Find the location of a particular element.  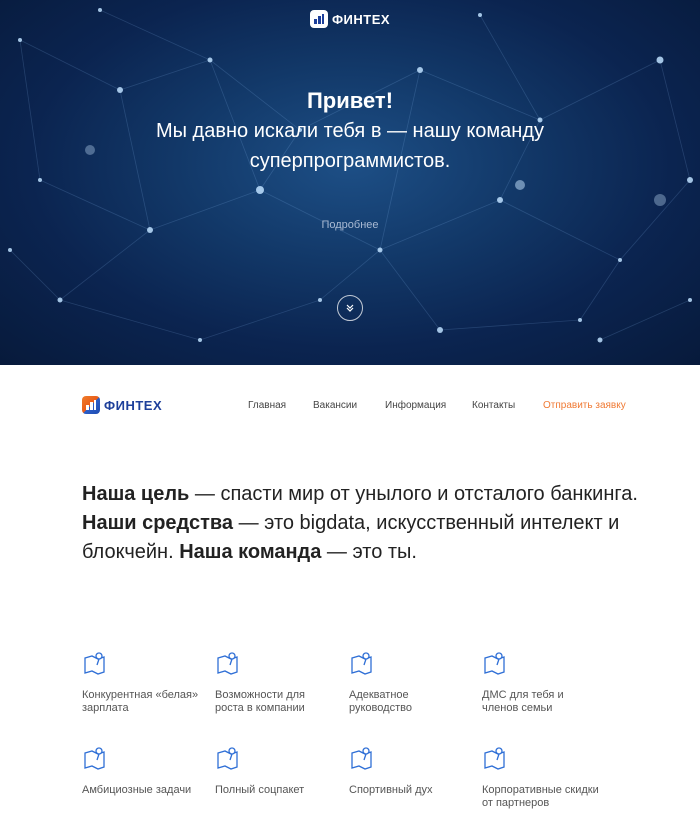

benefit-item: Адекватное руководство is located at coordinates (409, 682).